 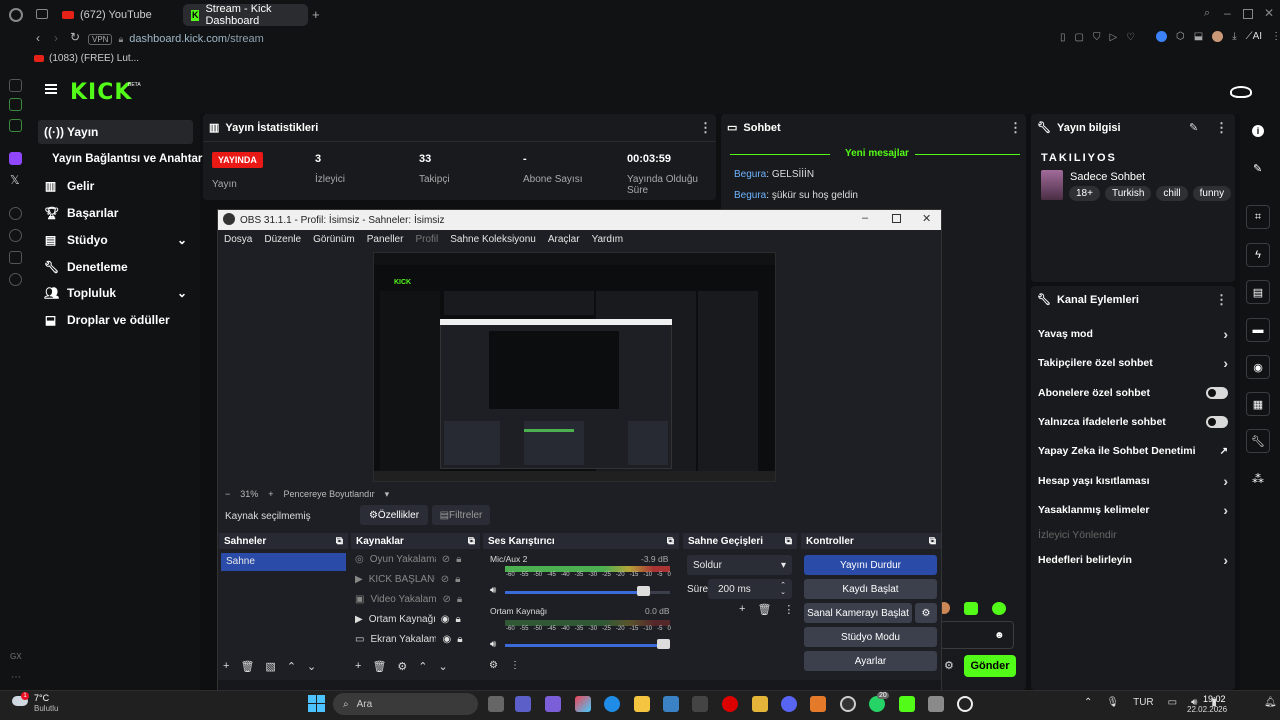 What do you see at coordinates (42, 14) in the screenshot?
I see `workspaces-icon` at bounding box center [42, 14].